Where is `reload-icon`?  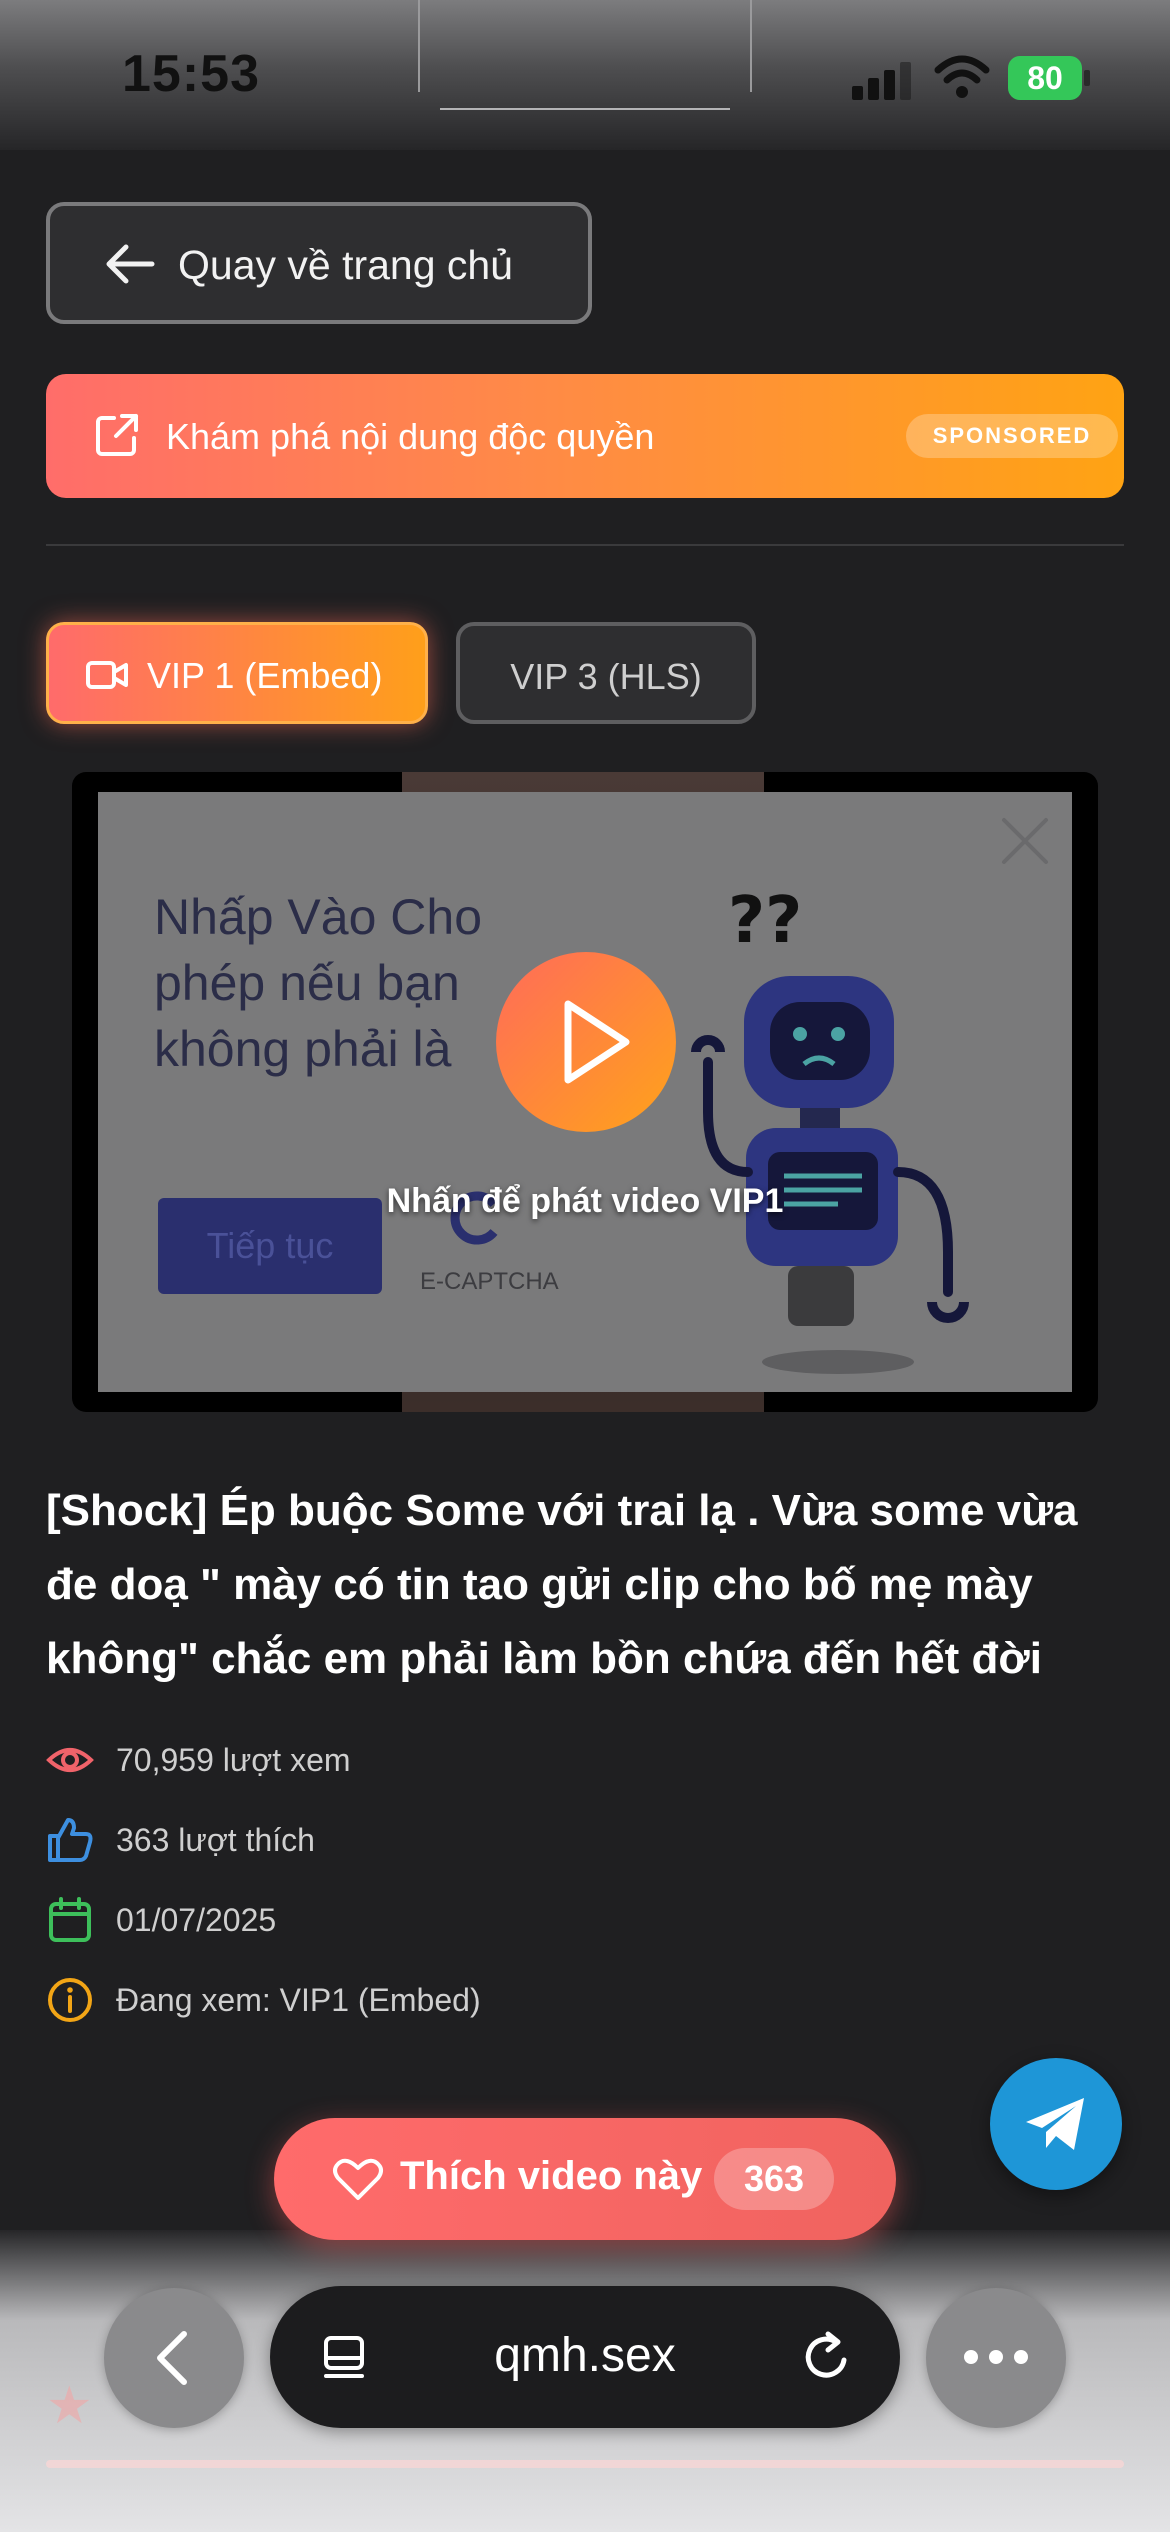 reload-icon is located at coordinates (827, 2357).